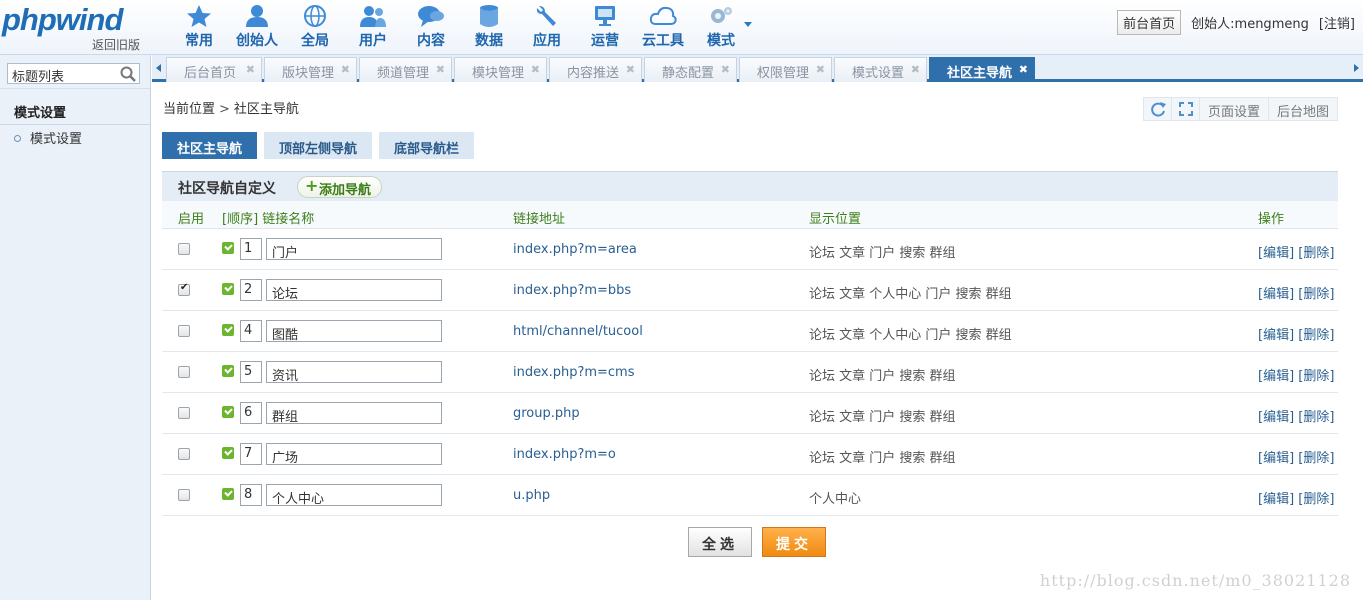  I want to click on nav-cloud-tools: 云工具, so click(663, 27).